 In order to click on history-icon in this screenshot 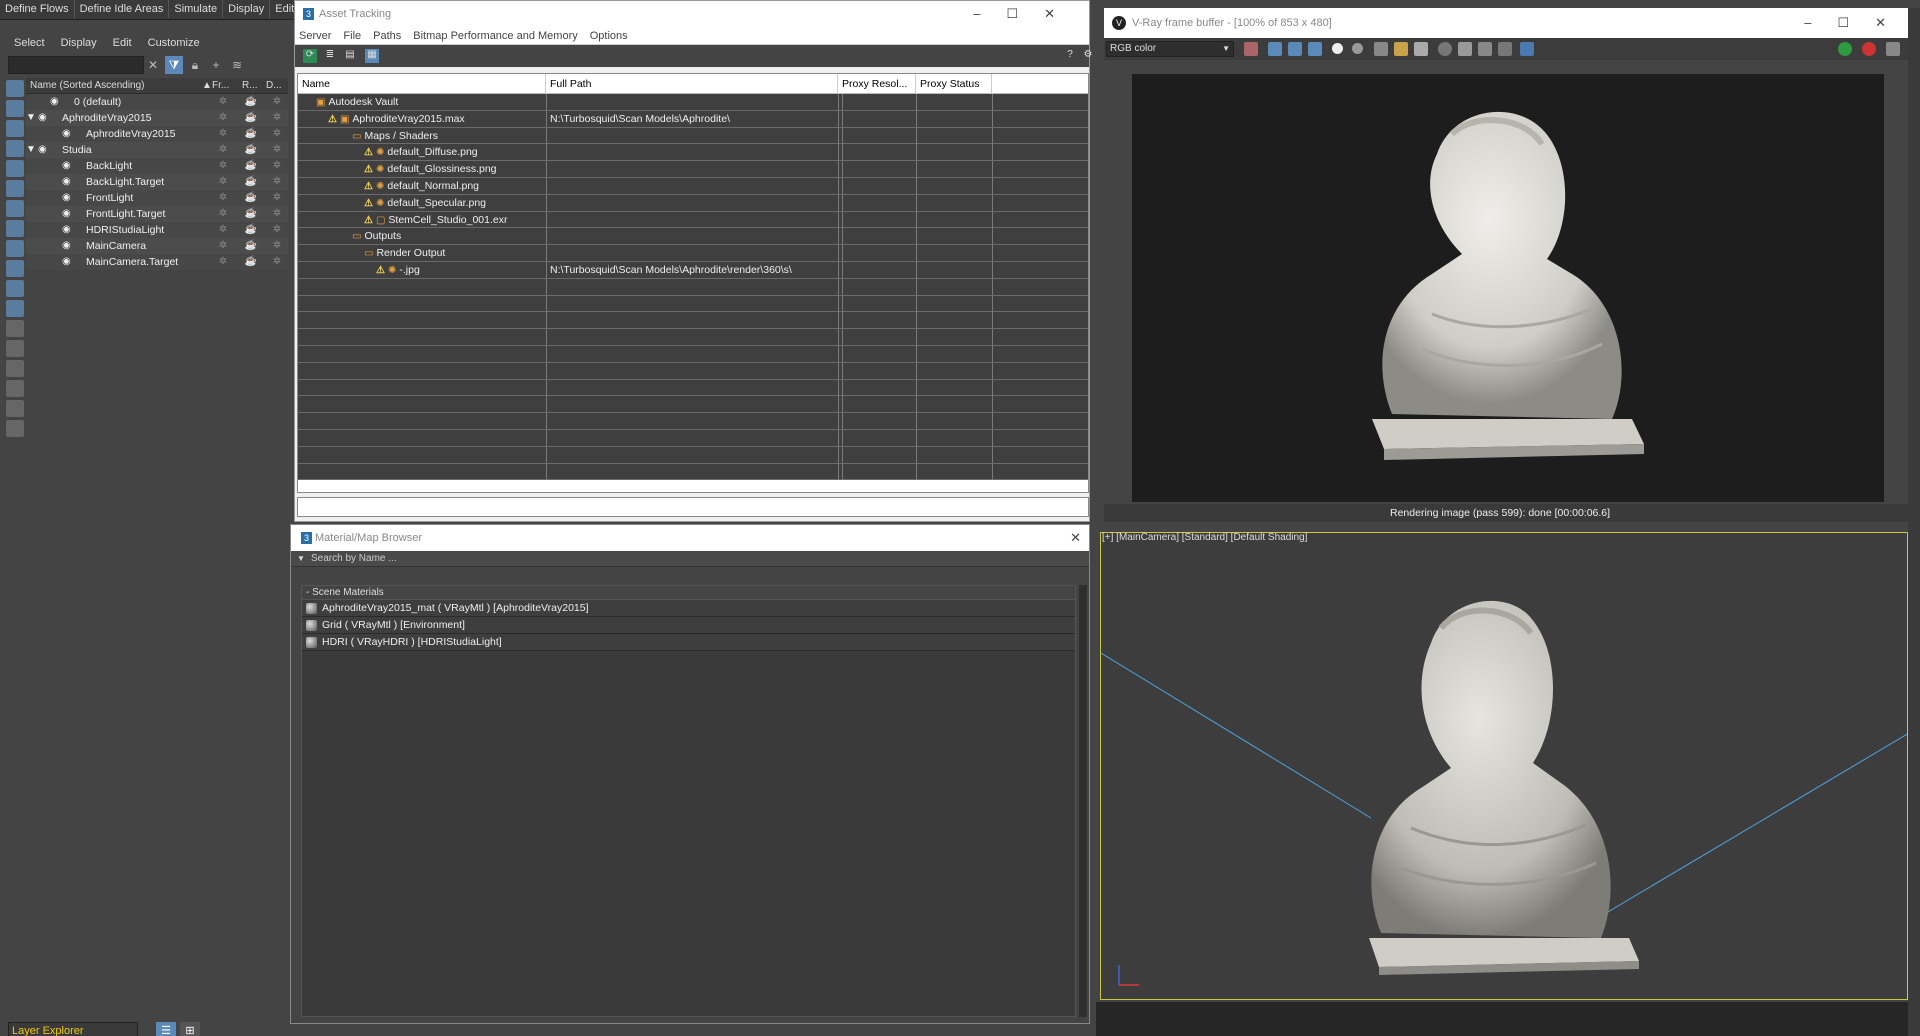, I will do `click(1527, 49)`.